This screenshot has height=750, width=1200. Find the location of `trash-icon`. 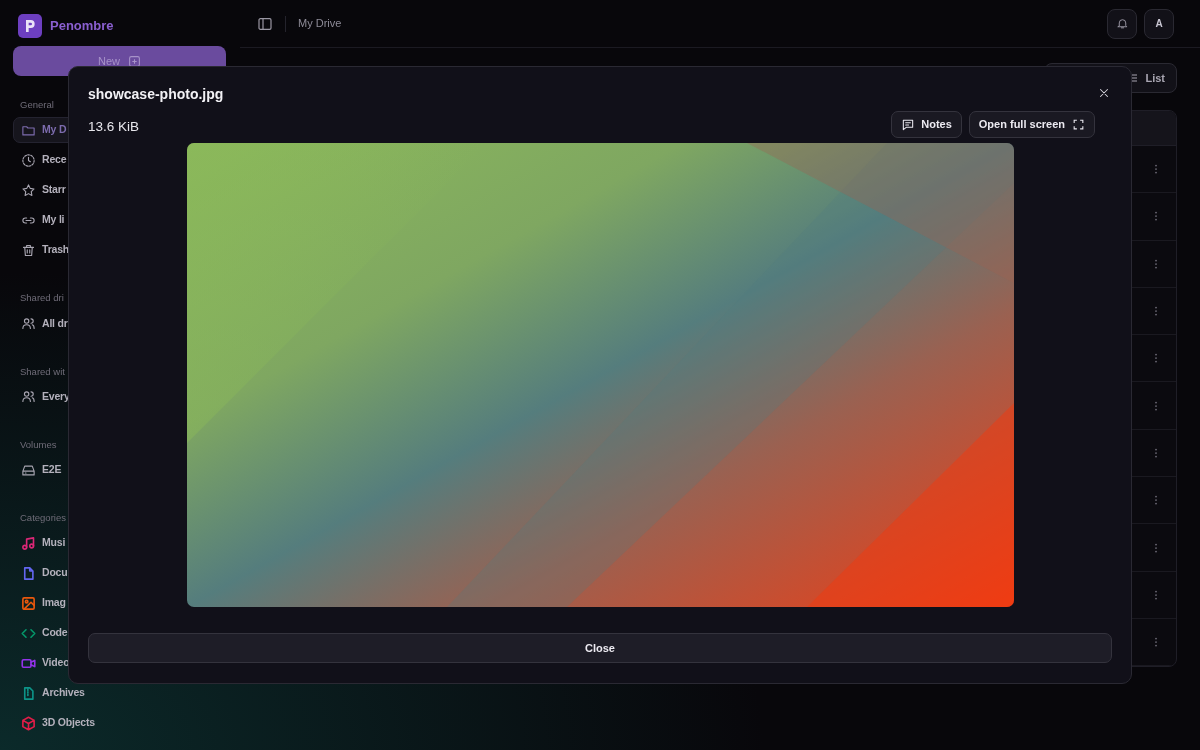

trash-icon is located at coordinates (28, 250).